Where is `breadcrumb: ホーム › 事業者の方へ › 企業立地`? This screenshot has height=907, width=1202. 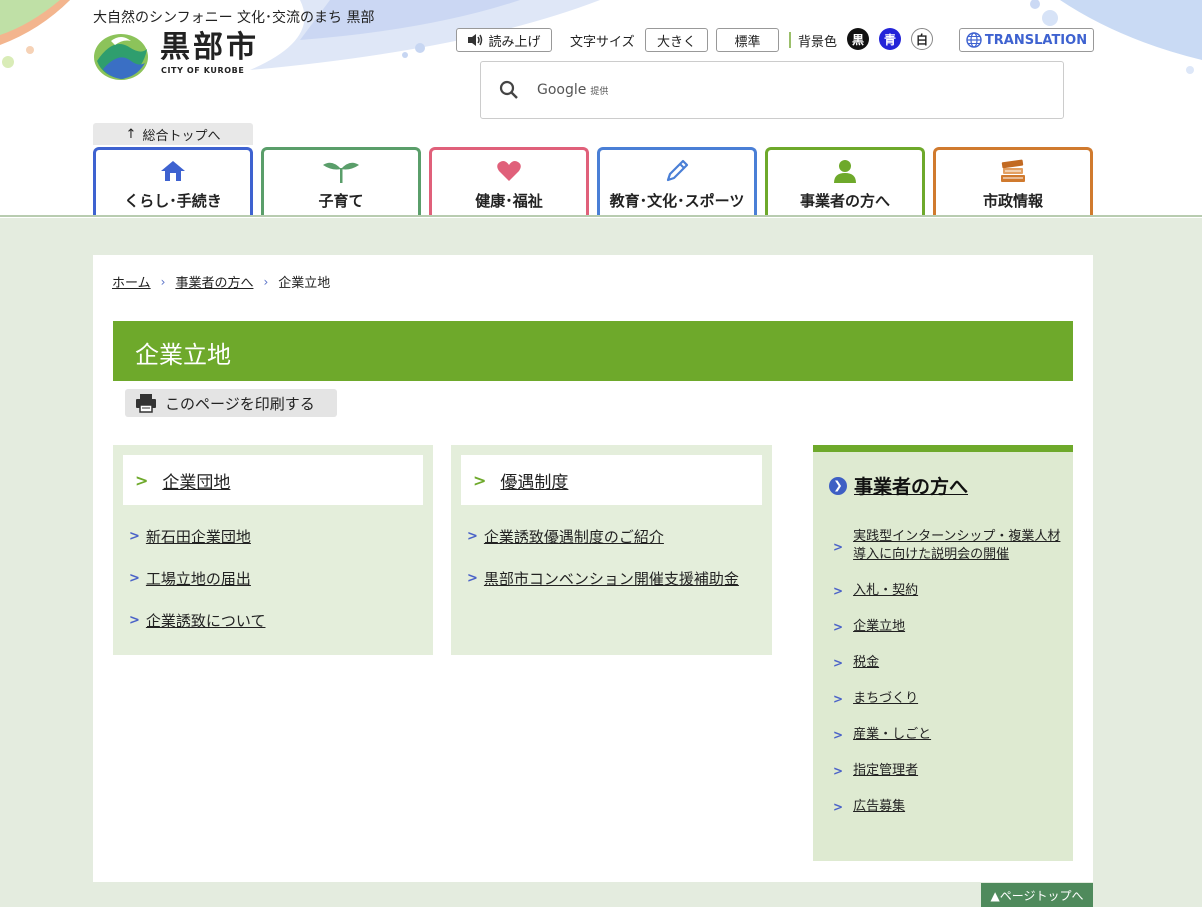
breadcrumb: ホーム › 事業者の方へ › 企業立地 is located at coordinates (221, 282).